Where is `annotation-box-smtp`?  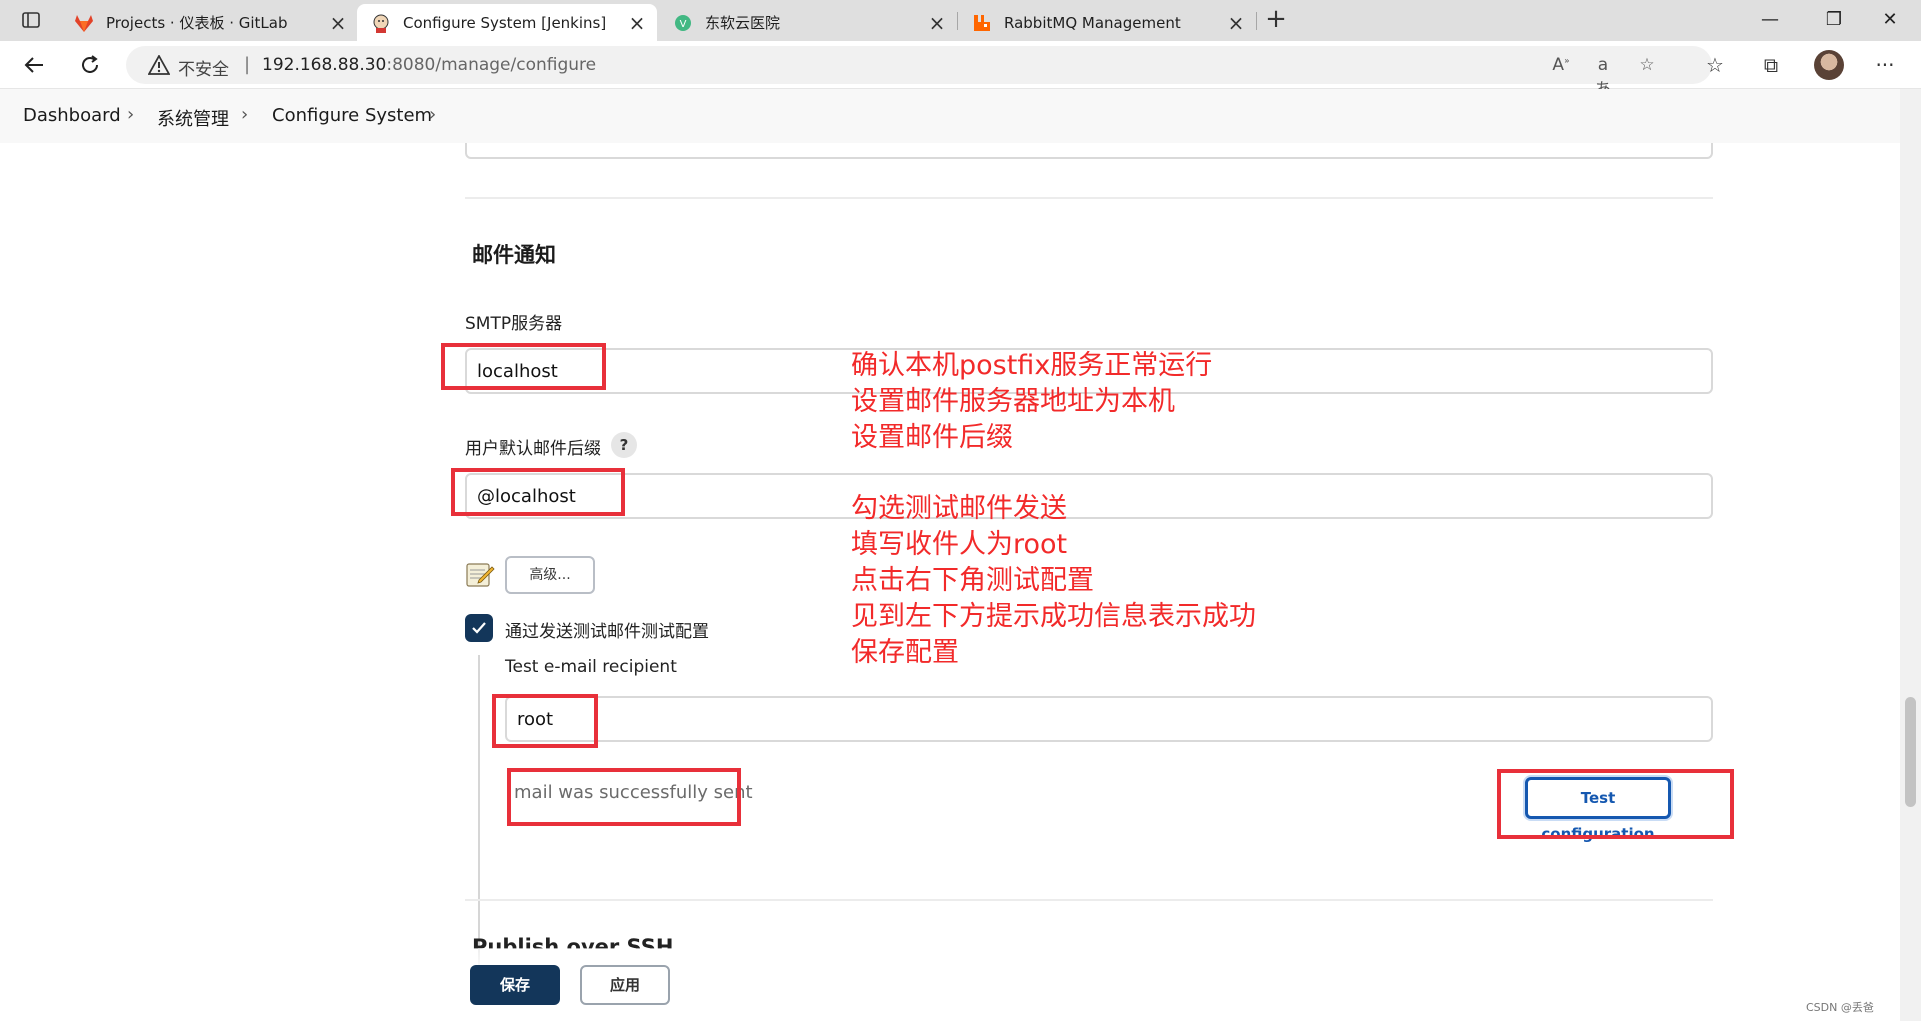
annotation-box-smtp is located at coordinates (523, 366).